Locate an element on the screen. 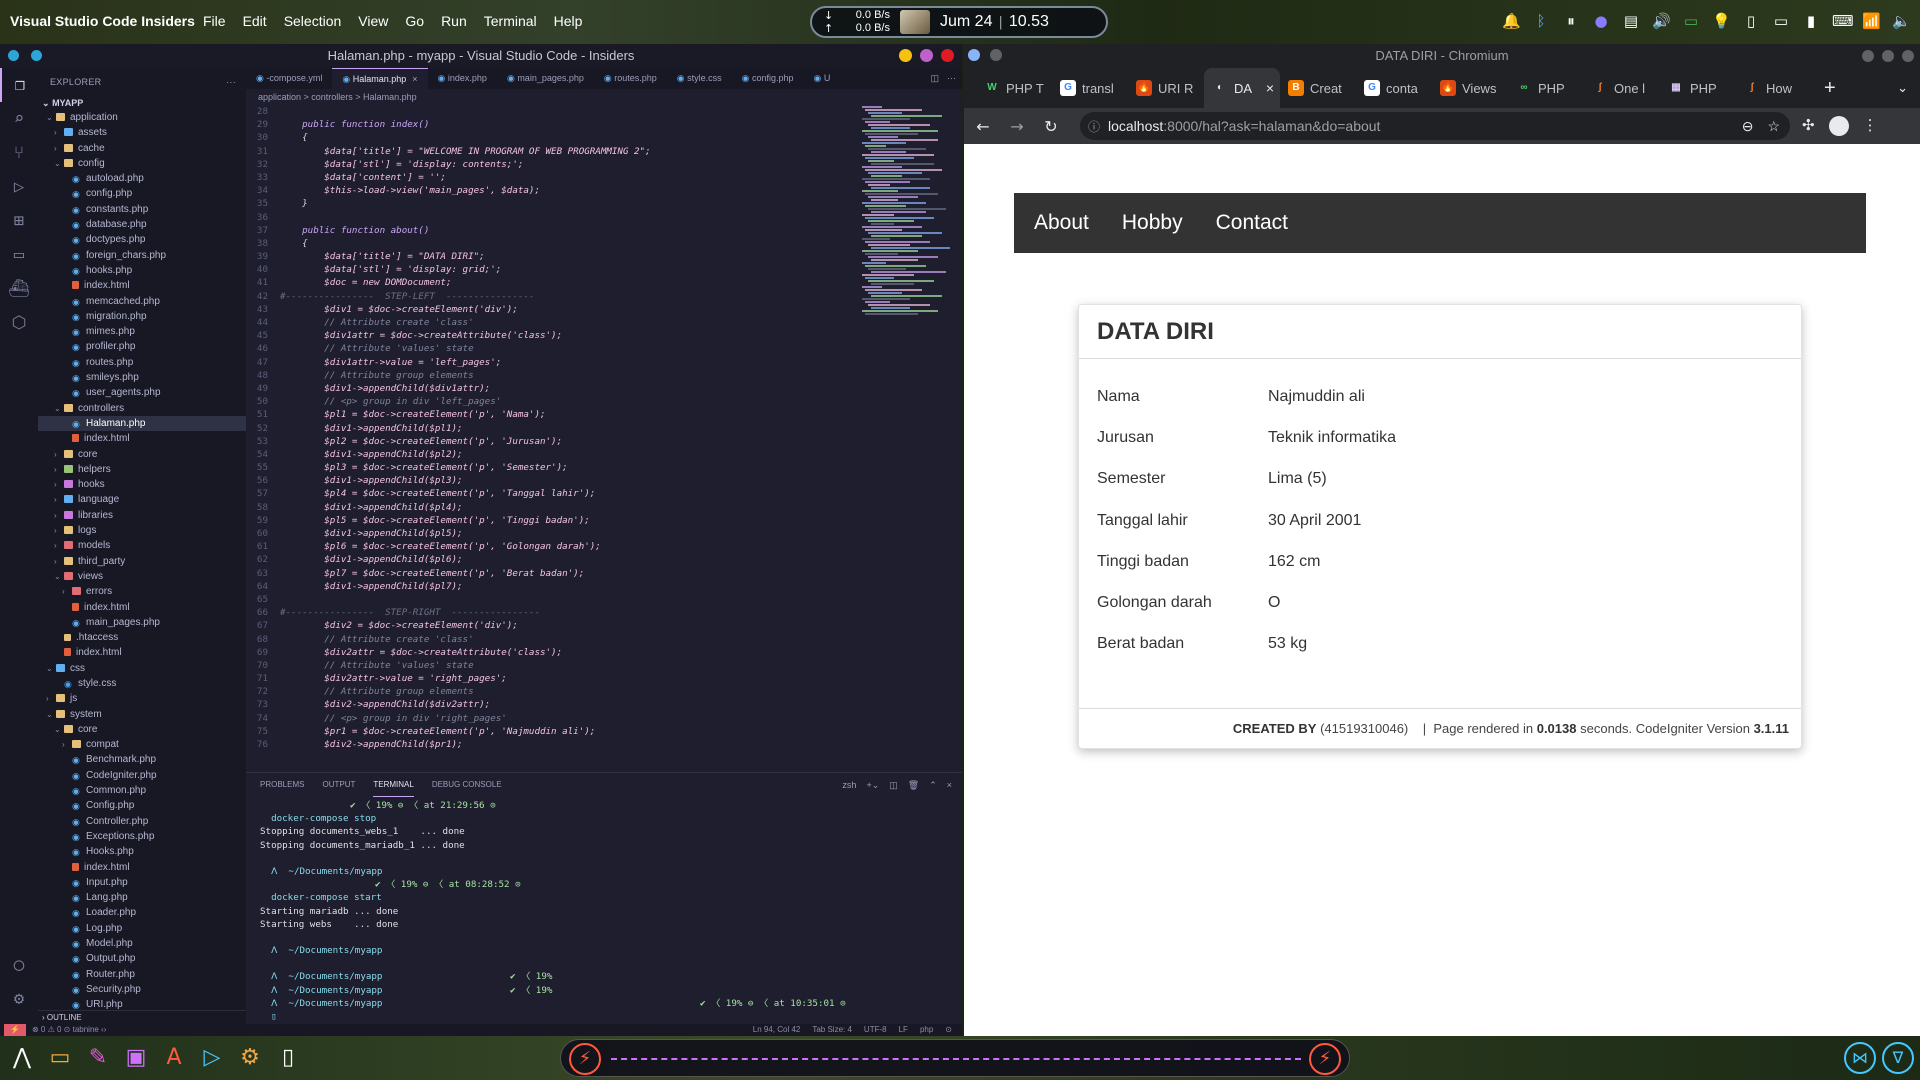 The image size is (1920, 1080). more-actions-icon: ··· is located at coordinates (951, 78).